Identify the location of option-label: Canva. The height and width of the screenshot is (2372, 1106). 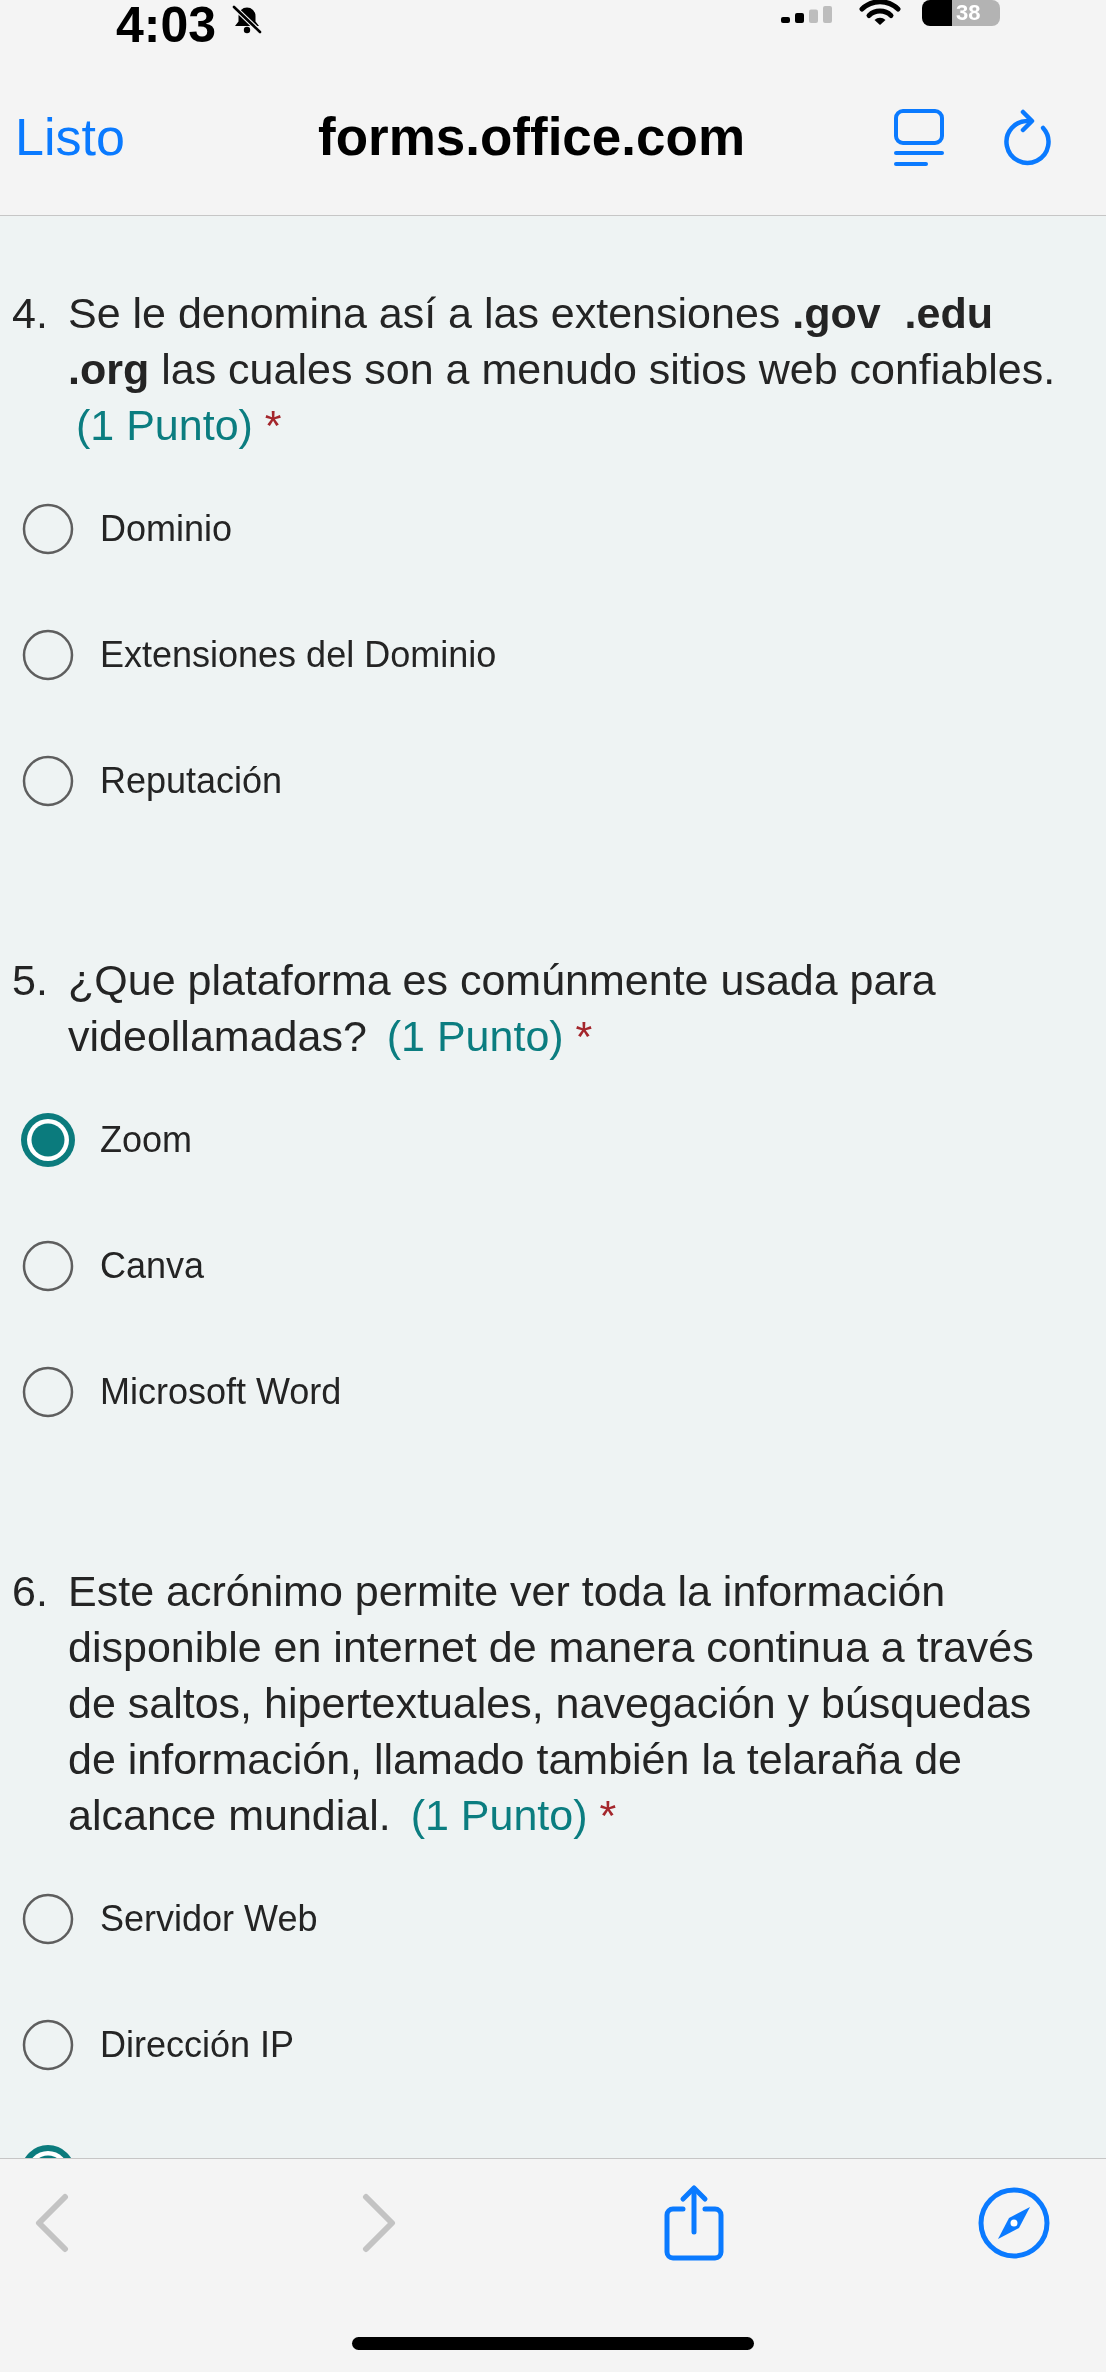
(152, 1266).